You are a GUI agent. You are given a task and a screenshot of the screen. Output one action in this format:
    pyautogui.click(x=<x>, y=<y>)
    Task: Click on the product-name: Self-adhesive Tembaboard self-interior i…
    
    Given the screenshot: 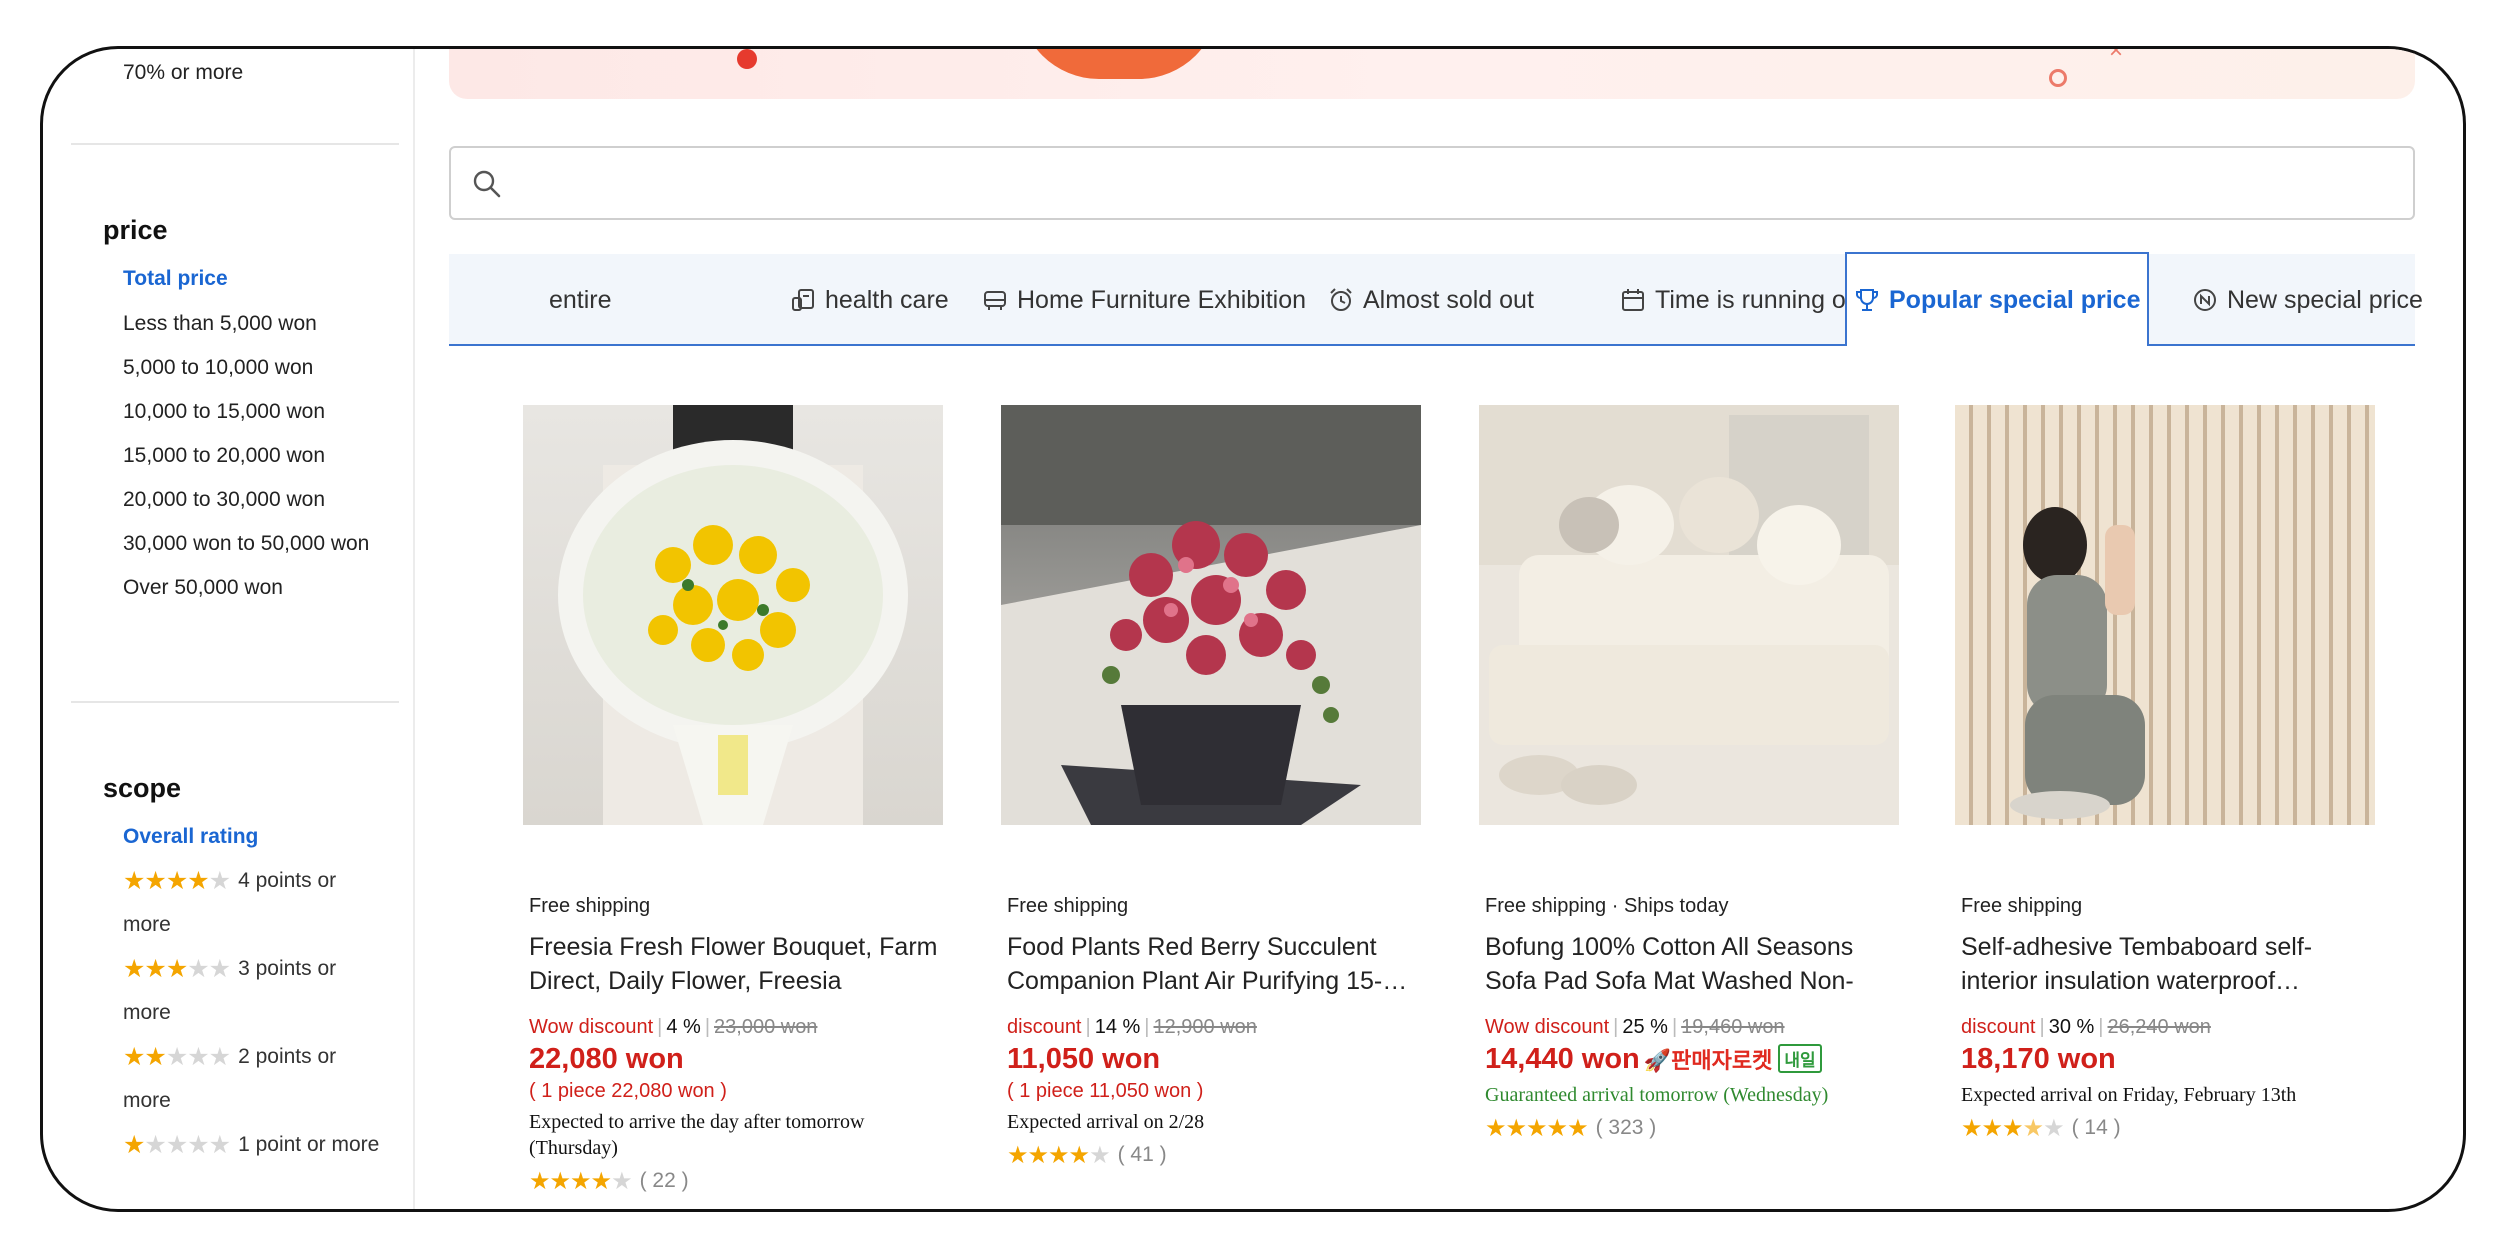 What is the action you would take?
    pyautogui.click(x=2166, y=964)
    